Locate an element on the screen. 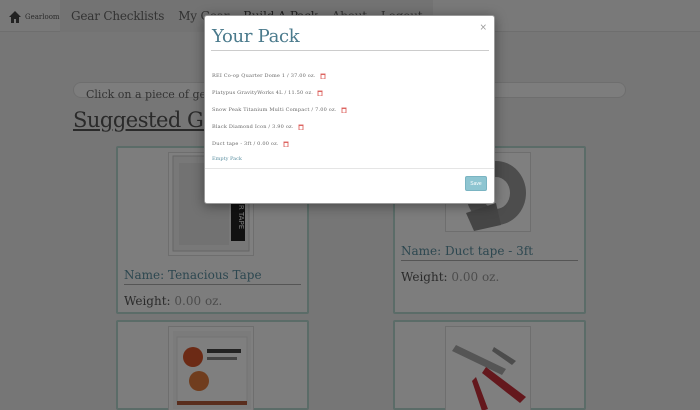 This screenshot has width=700, height=410. pack-item: REI Co-op Quarter Dome 1 / 37.00 oz. is located at coordinates (347, 75).